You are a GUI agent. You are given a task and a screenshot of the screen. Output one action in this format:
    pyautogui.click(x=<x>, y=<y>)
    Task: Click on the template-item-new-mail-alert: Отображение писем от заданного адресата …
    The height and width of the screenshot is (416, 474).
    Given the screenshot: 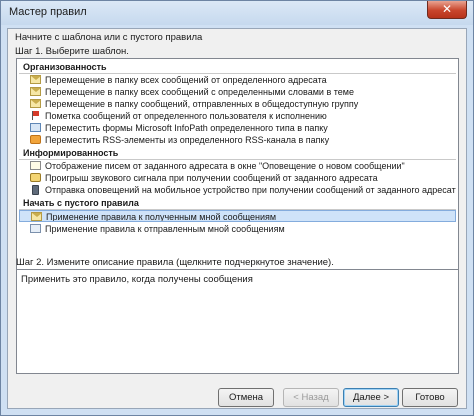 What is the action you would take?
    pyautogui.click(x=237, y=166)
    